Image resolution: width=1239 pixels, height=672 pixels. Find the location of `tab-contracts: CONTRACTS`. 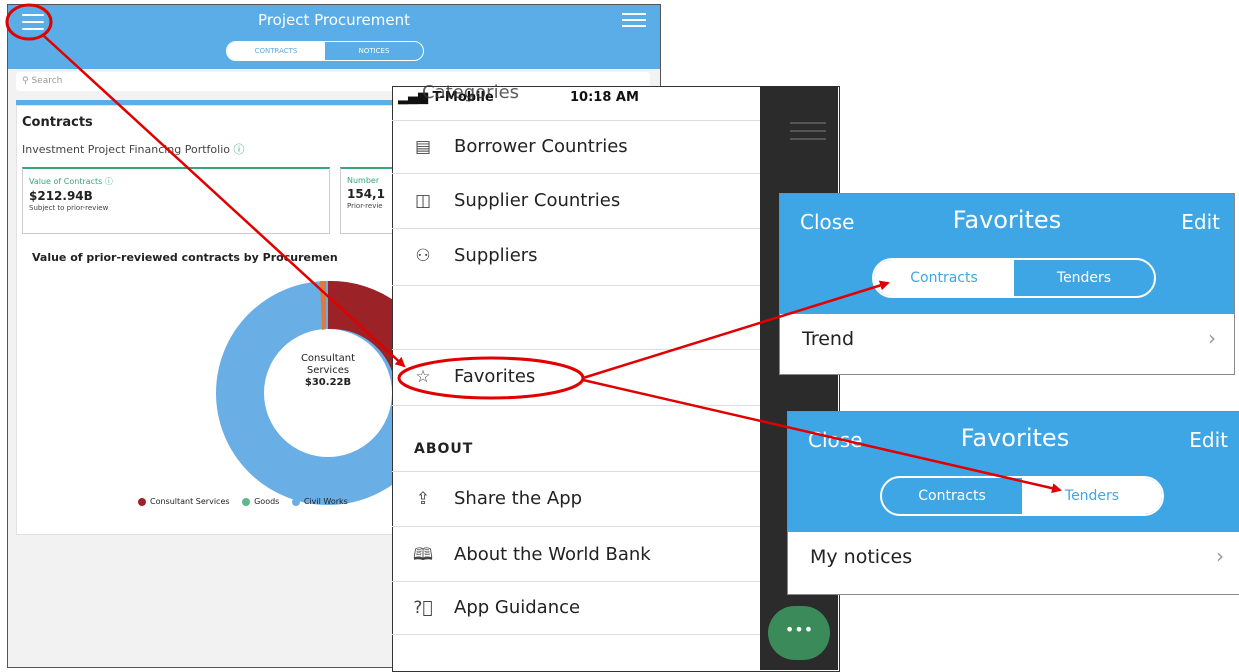

tab-contracts: CONTRACTS is located at coordinates (276, 51).